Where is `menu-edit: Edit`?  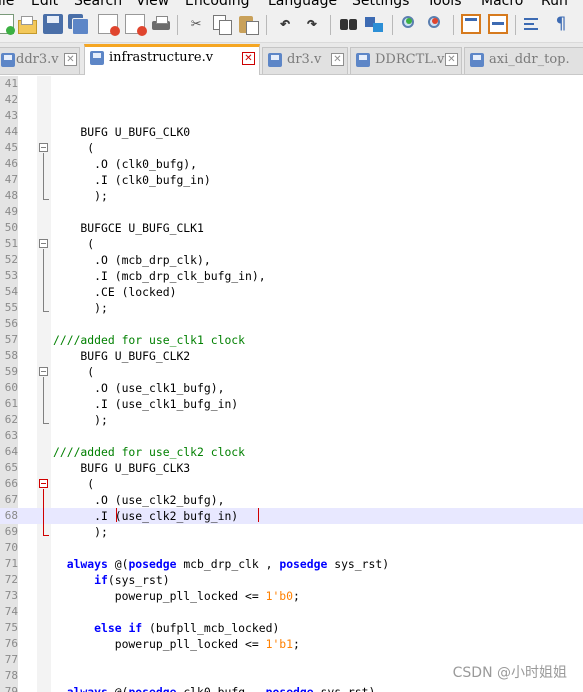
menu-edit: Edit is located at coordinates (44, 4).